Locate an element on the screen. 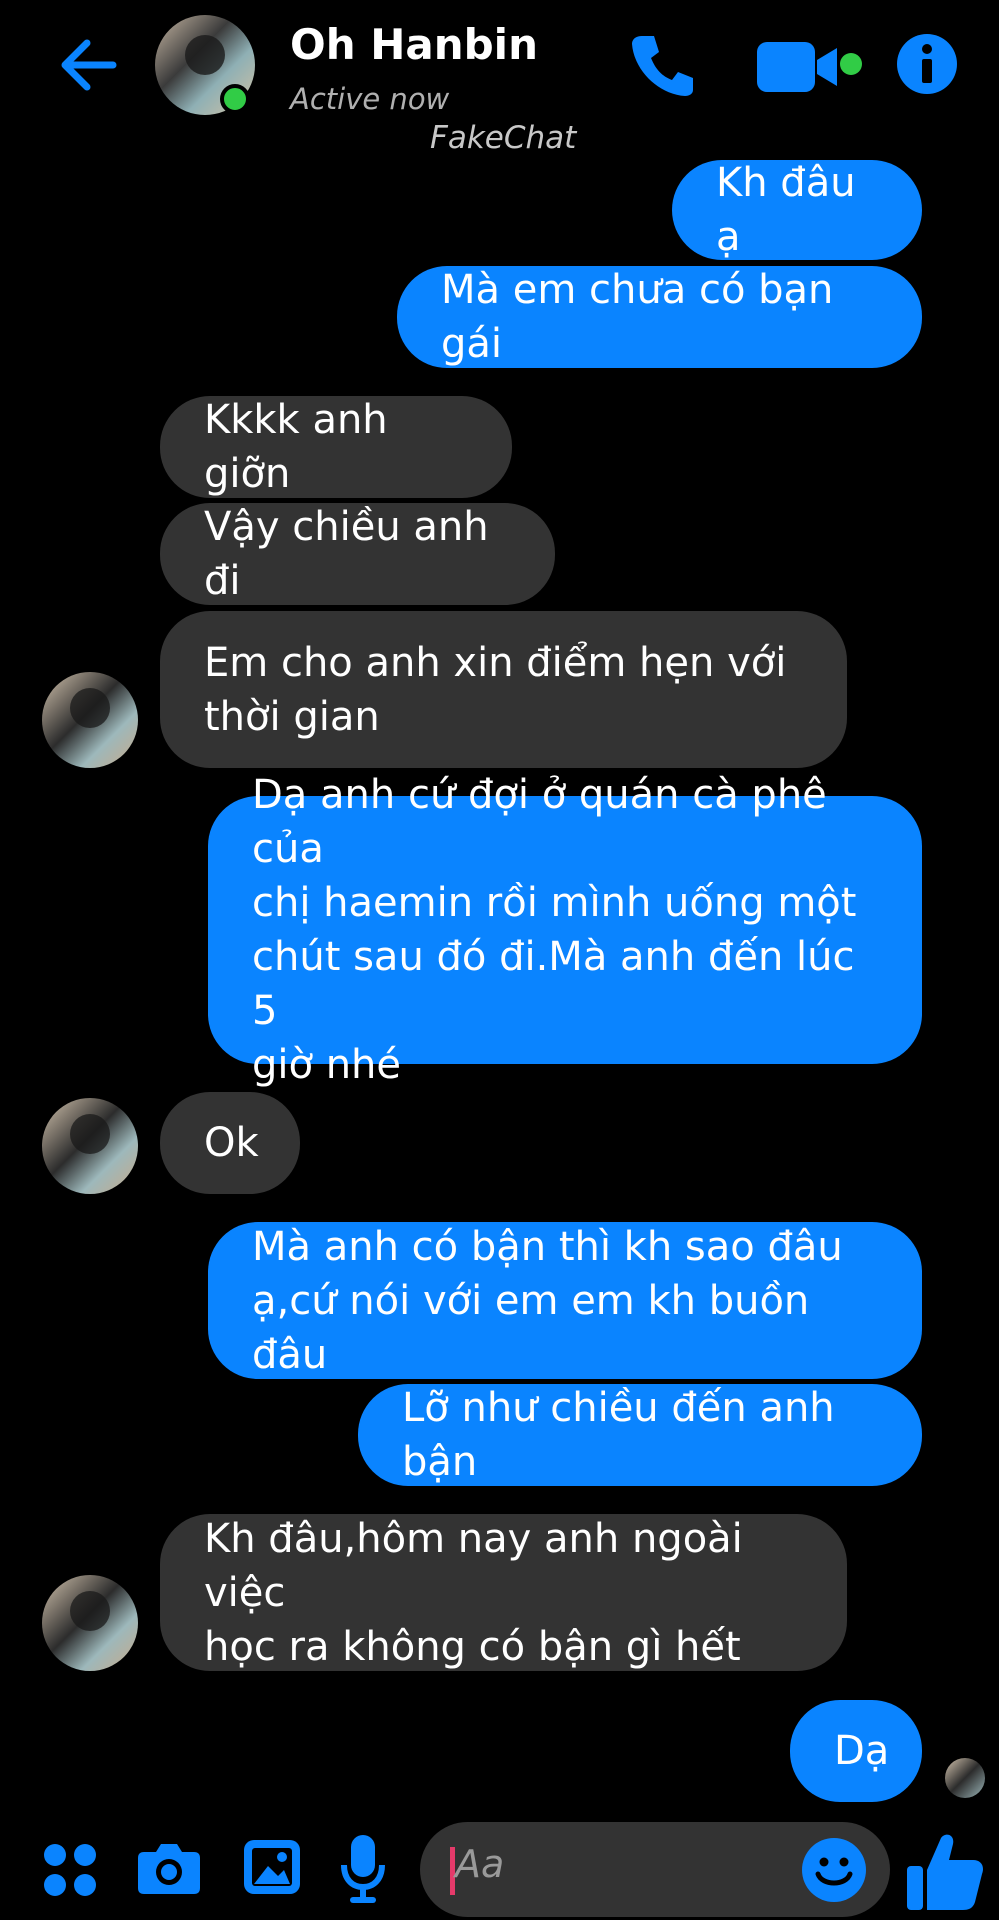 The height and width of the screenshot is (1920, 999). message-text: Kh đâu ạ is located at coordinates (786, 210).